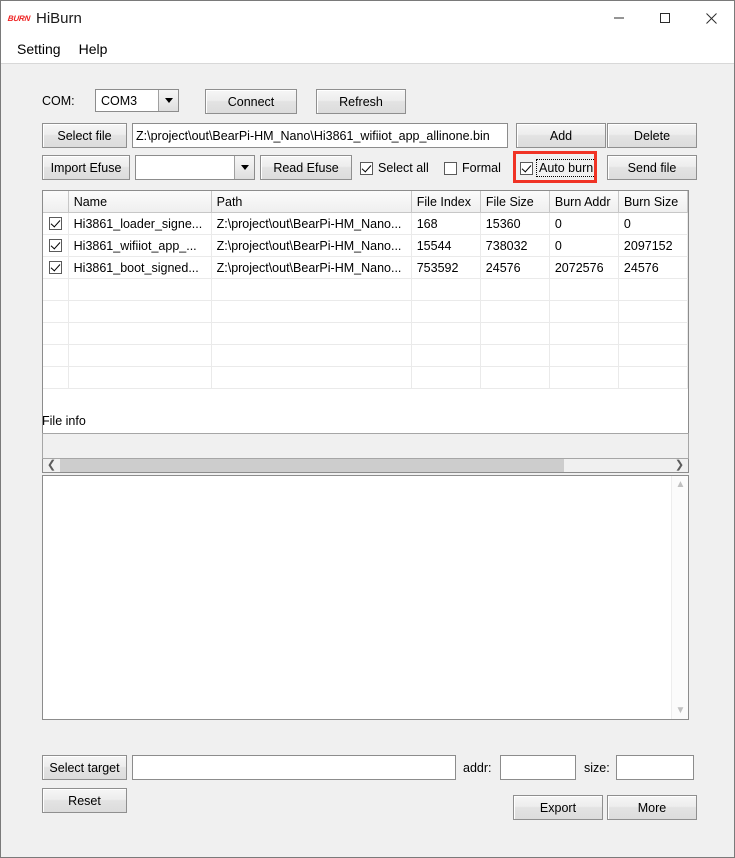 Image resolution: width=735 pixels, height=858 pixels. I want to click on cell-burn-size: 2097152, so click(653, 245).